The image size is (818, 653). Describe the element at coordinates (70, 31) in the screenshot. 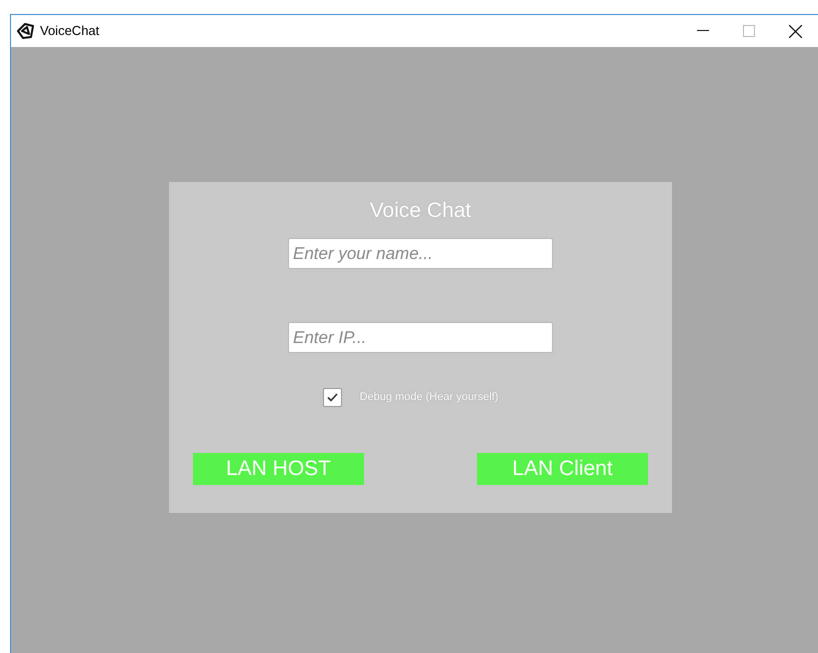

I see `window-title: VoiceChat` at that location.